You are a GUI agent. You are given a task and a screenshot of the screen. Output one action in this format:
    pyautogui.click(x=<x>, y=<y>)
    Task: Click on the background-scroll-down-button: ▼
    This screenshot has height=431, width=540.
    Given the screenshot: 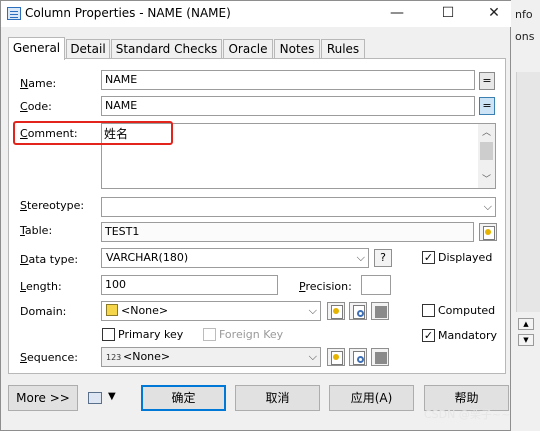 What is the action you would take?
    pyautogui.click(x=526, y=340)
    